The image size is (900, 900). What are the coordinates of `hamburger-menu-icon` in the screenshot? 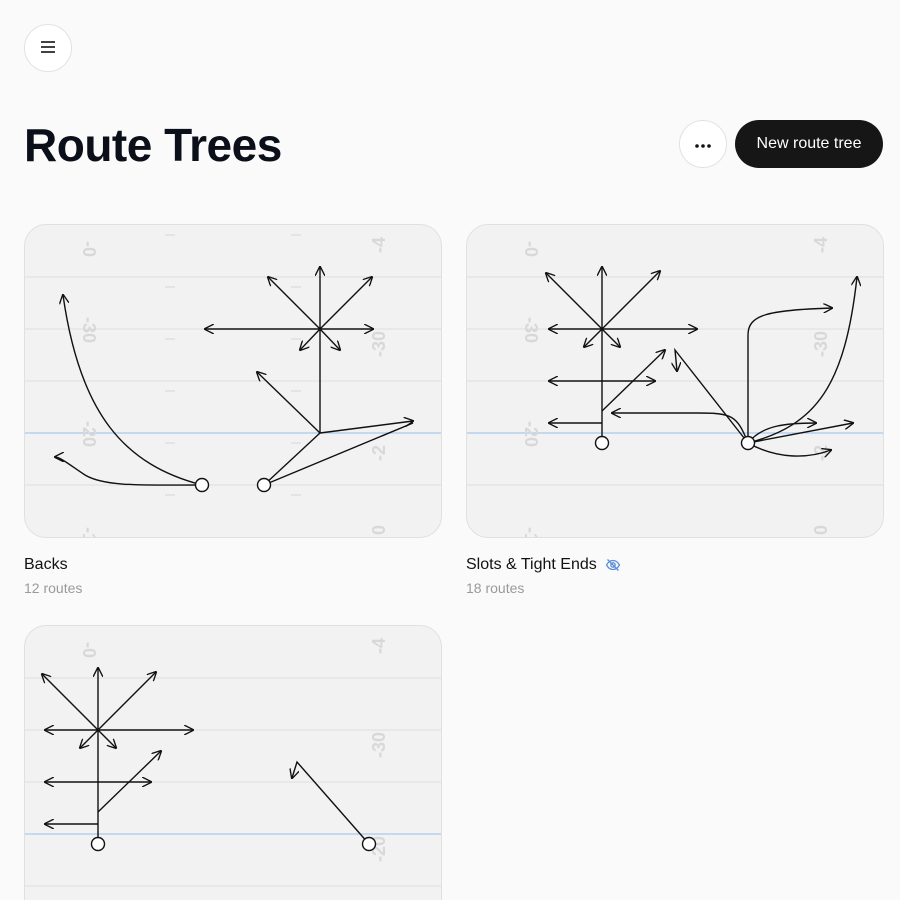 It's located at (48, 48).